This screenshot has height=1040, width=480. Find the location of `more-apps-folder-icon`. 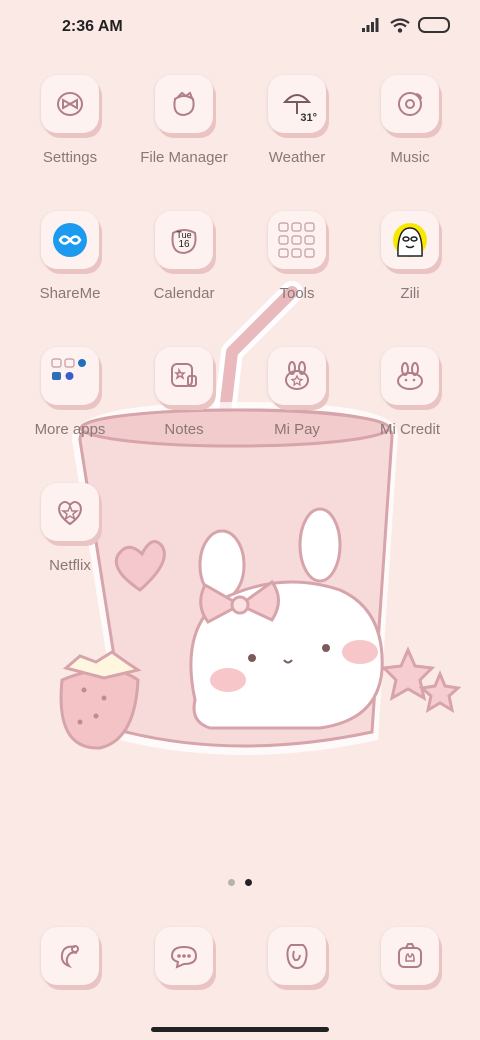

more-apps-folder-icon is located at coordinates (68, 369).